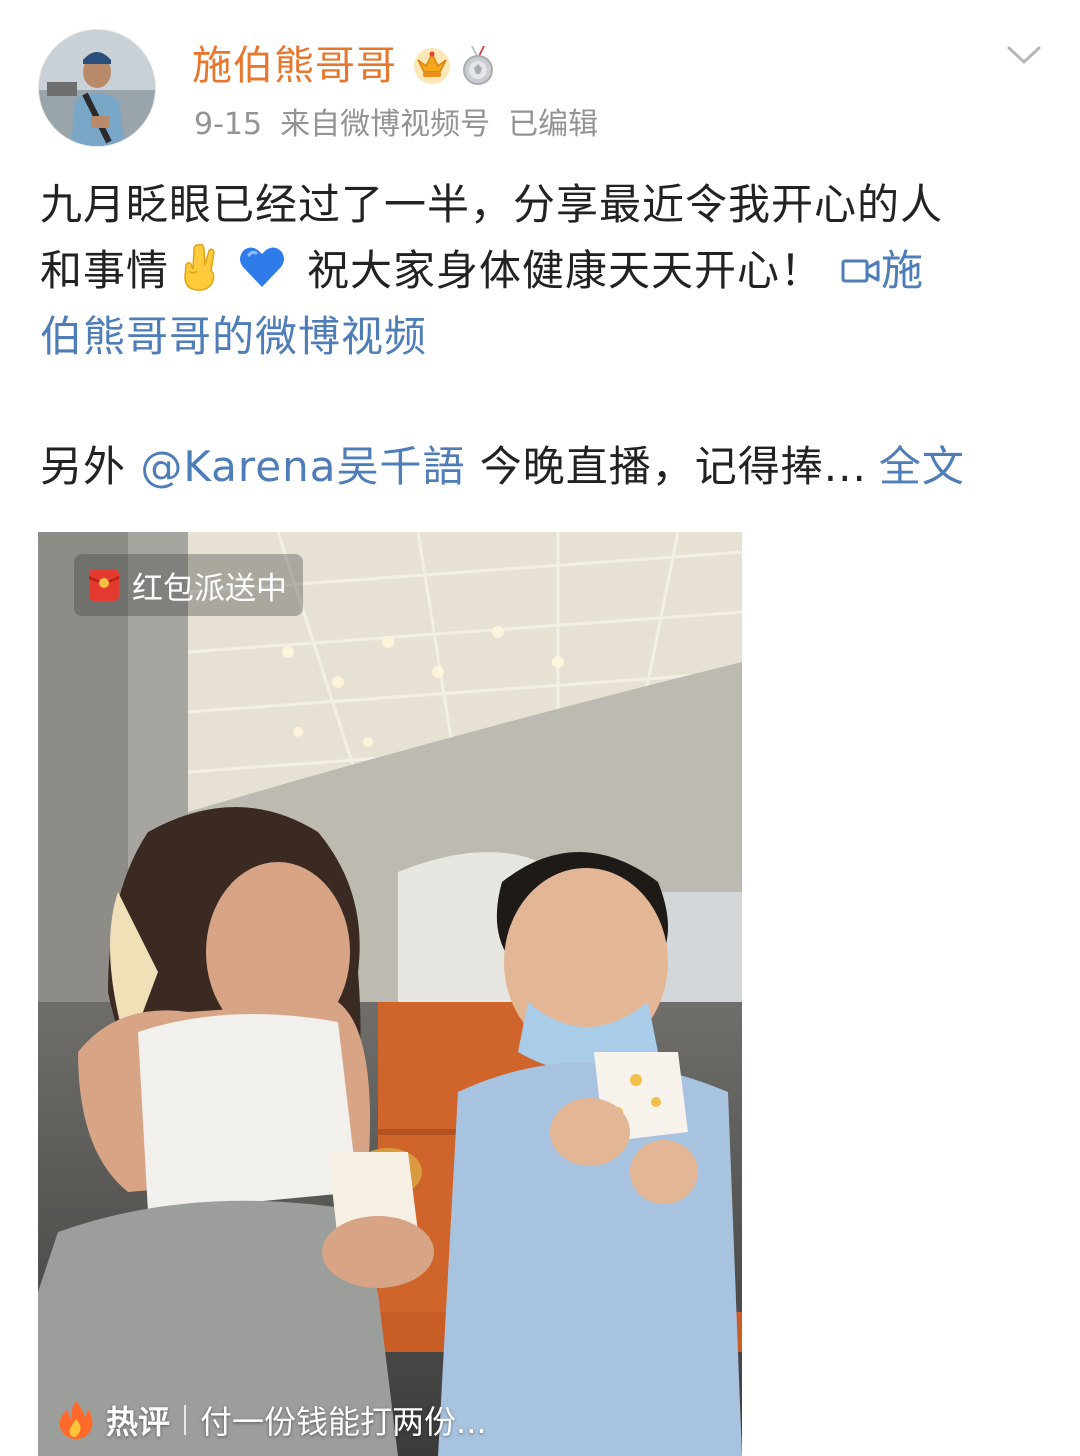 The image size is (1080, 1456). What do you see at coordinates (138, 1422) in the screenshot?
I see `hot-comment-label: 热评` at bounding box center [138, 1422].